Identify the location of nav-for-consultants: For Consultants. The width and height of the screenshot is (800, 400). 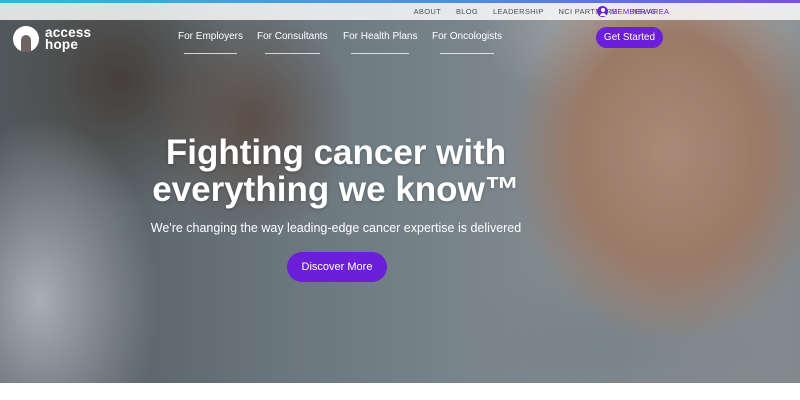
(292, 42).